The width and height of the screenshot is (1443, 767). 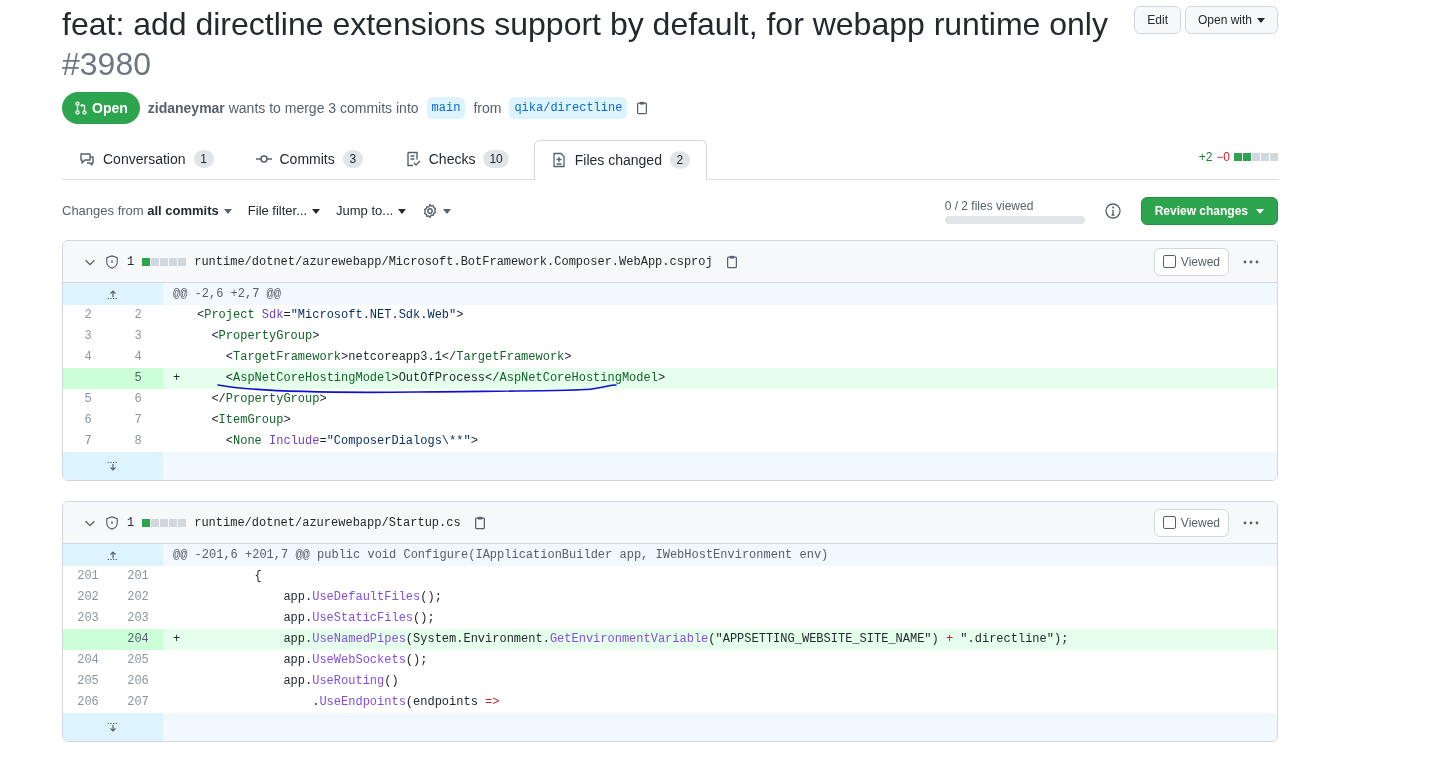 I want to click on code-line: <None Include="ComposerDialogs\**">, so click(x=351, y=441).